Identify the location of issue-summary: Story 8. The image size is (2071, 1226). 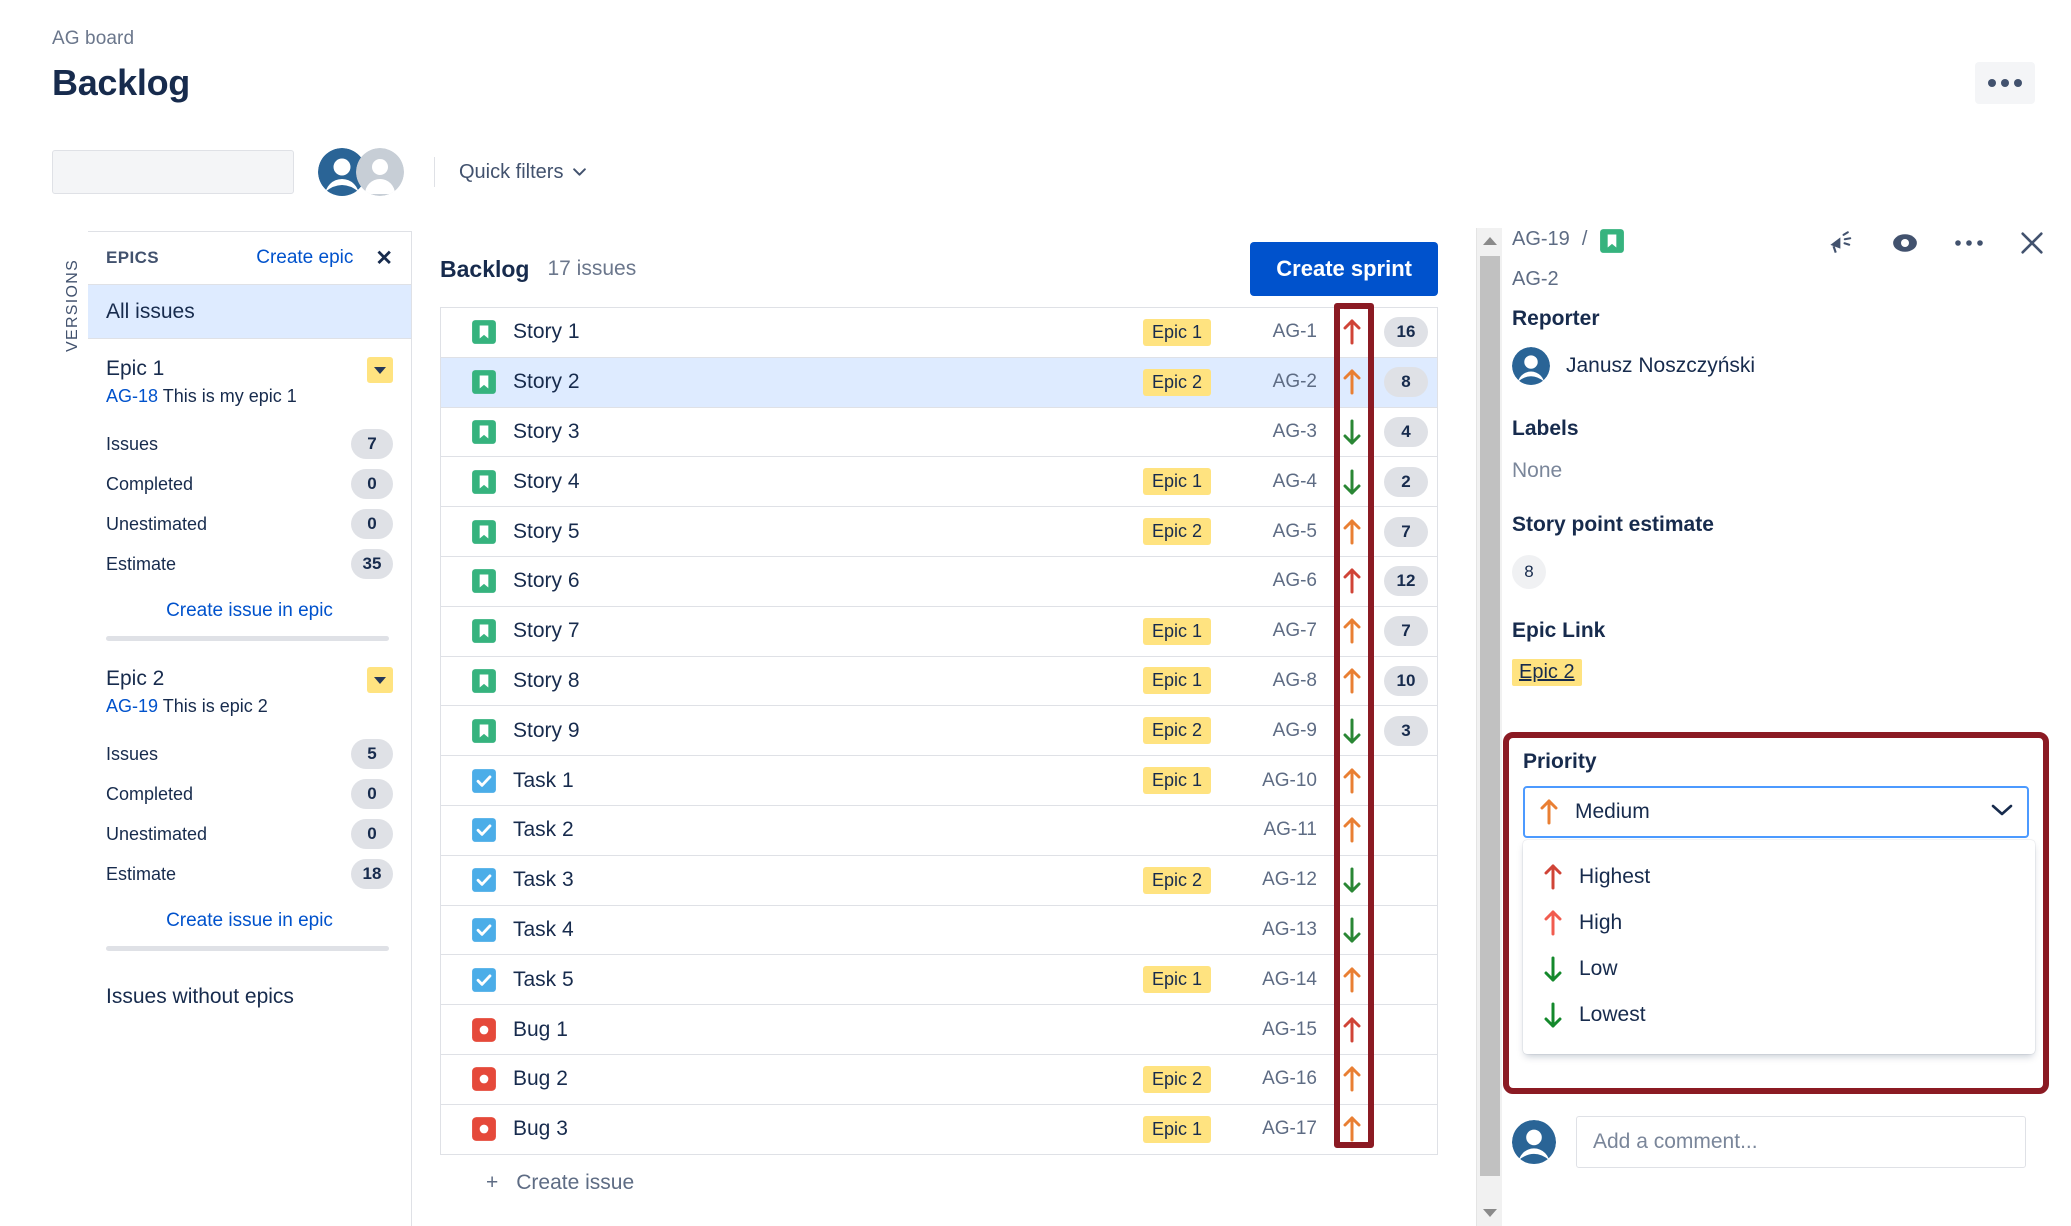
(546, 681).